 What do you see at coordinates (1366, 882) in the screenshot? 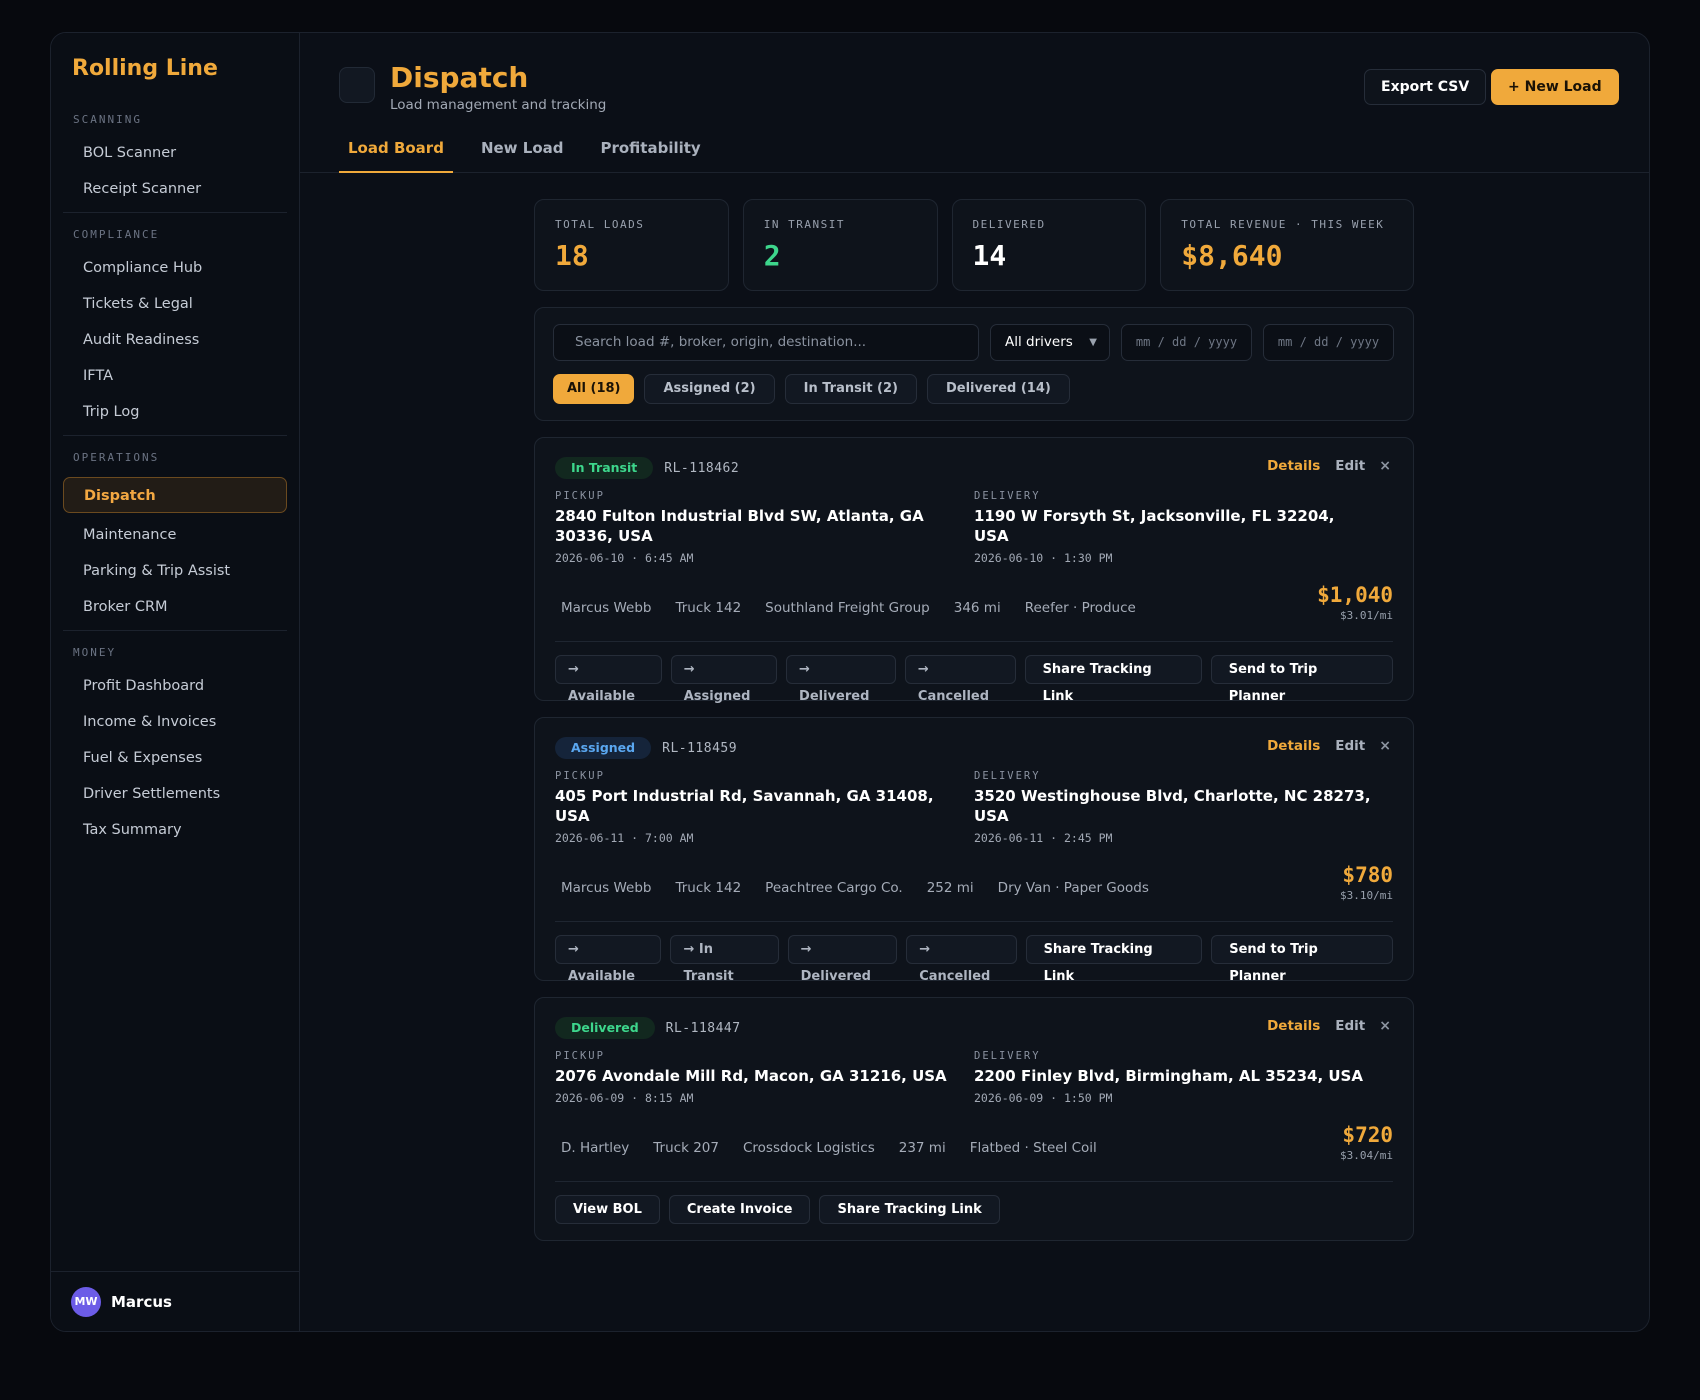
I see `rate-block: $780 $3.10/mi` at bounding box center [1366, 882].